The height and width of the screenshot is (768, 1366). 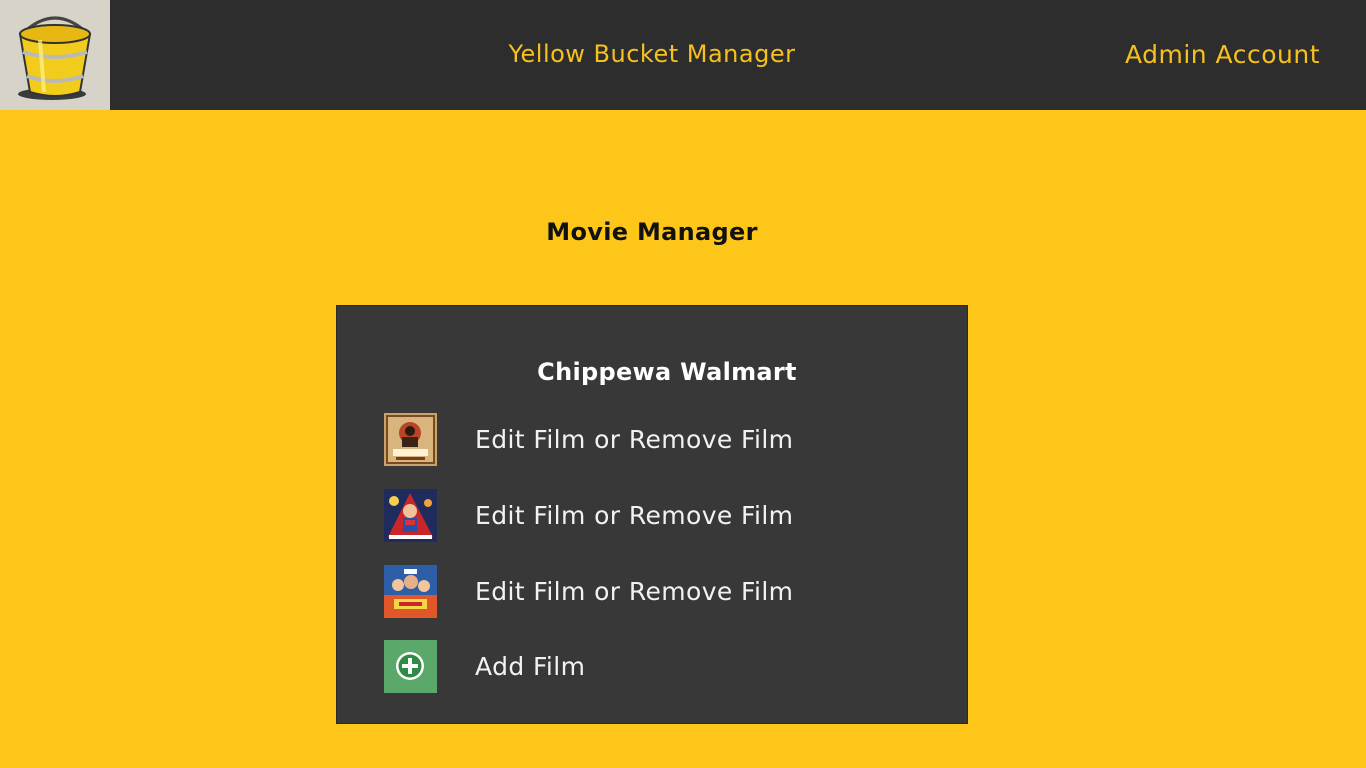 I want to click on add-film-link: Add Film, so click(x=530, y=666).